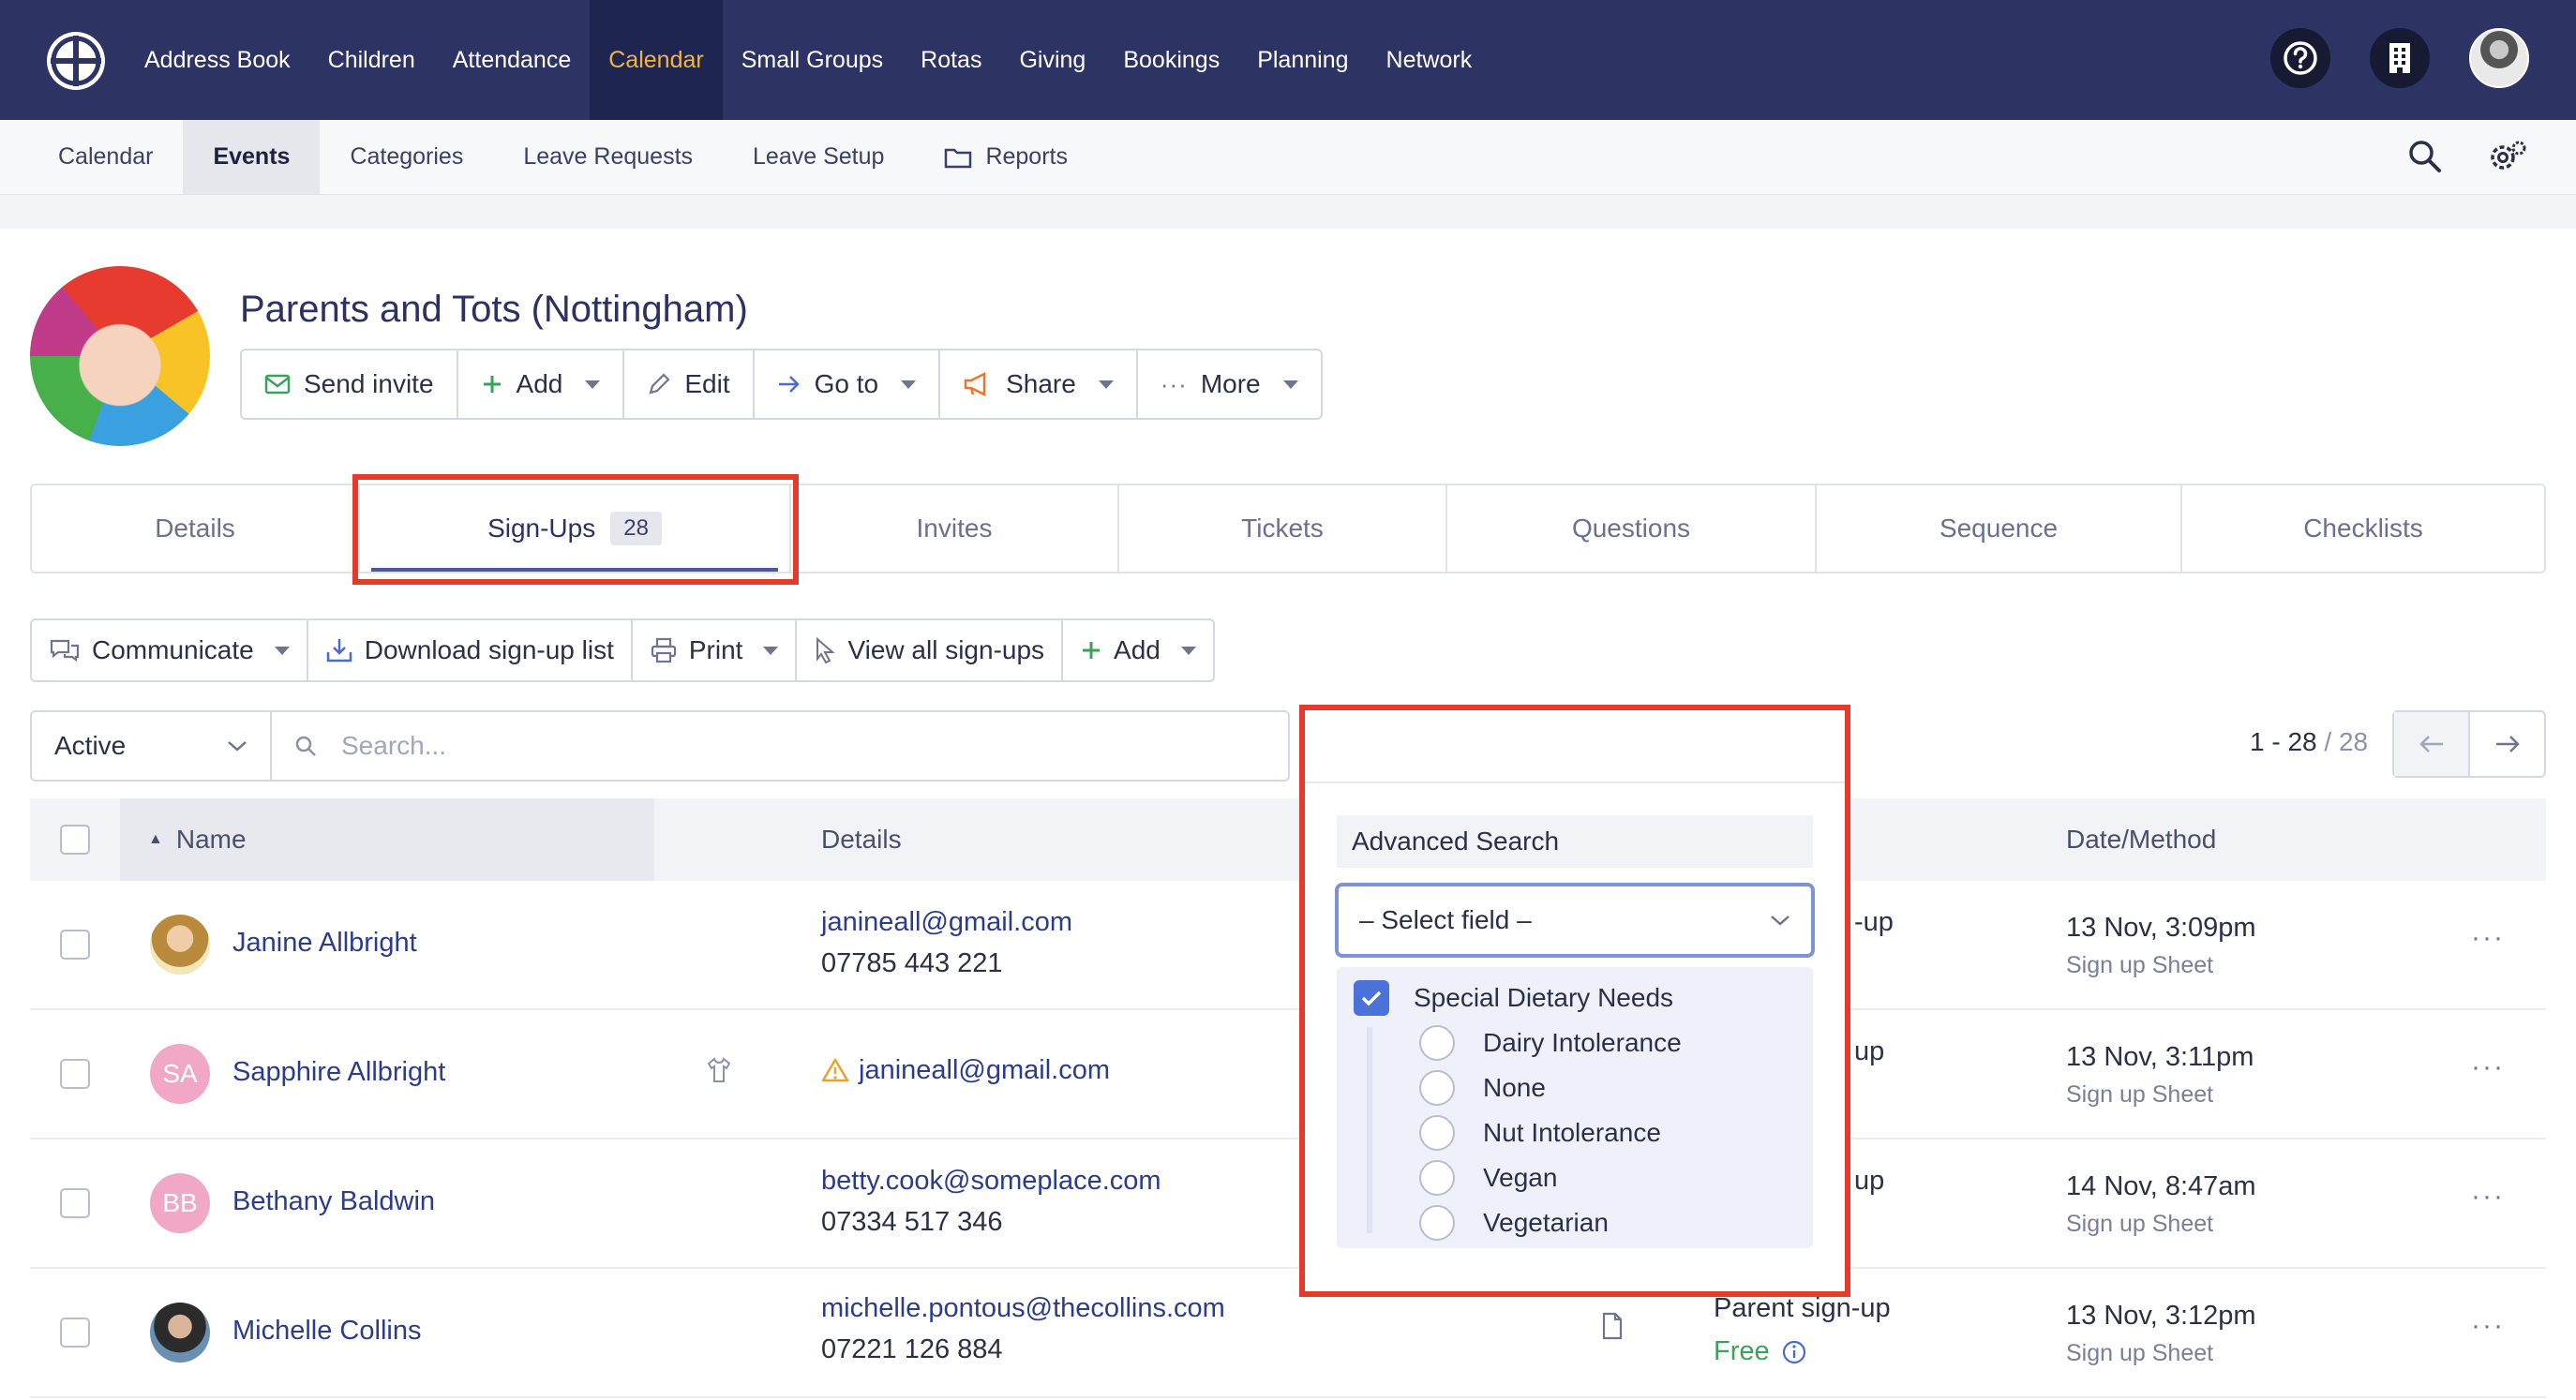 The image size is (2576, 1400). I want to click on communicate-dropdown-button: Communicate, so click(170, 650).